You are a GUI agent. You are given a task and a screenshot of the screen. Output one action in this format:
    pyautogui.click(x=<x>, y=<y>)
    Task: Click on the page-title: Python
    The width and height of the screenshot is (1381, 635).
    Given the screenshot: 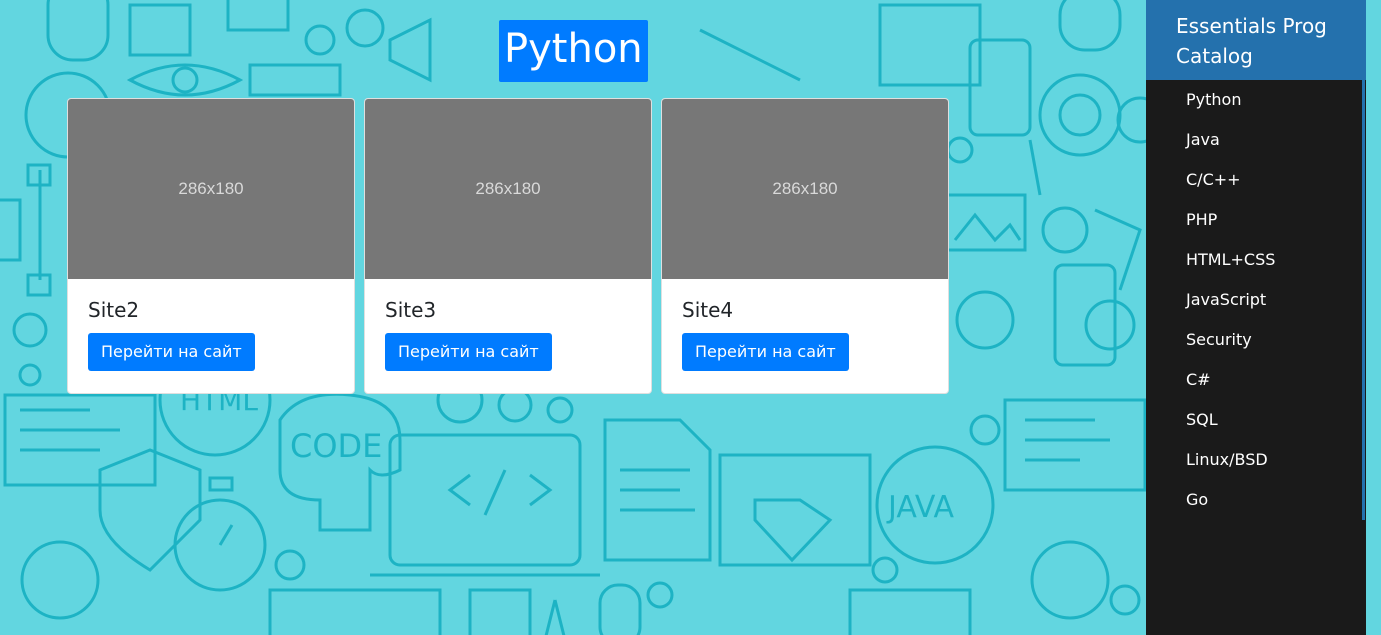 What is the action you would take?
    pyautogui.click(x=573, y=51)
    